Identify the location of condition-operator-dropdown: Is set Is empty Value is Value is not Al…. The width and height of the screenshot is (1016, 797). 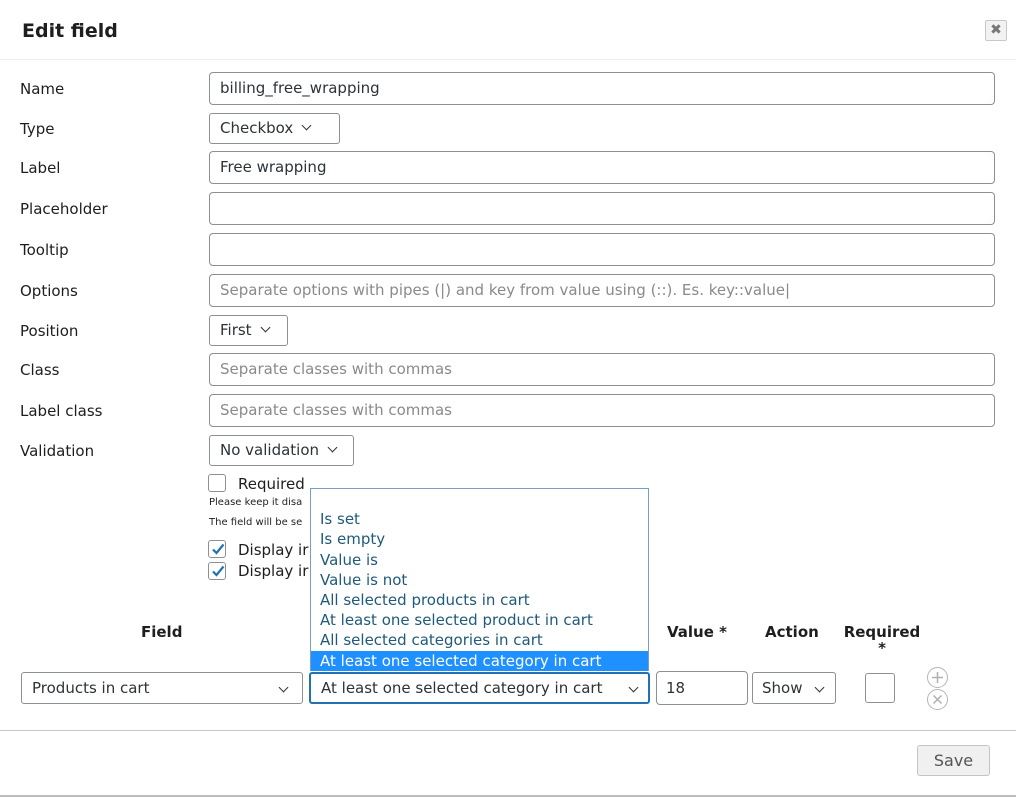
(479, 579).